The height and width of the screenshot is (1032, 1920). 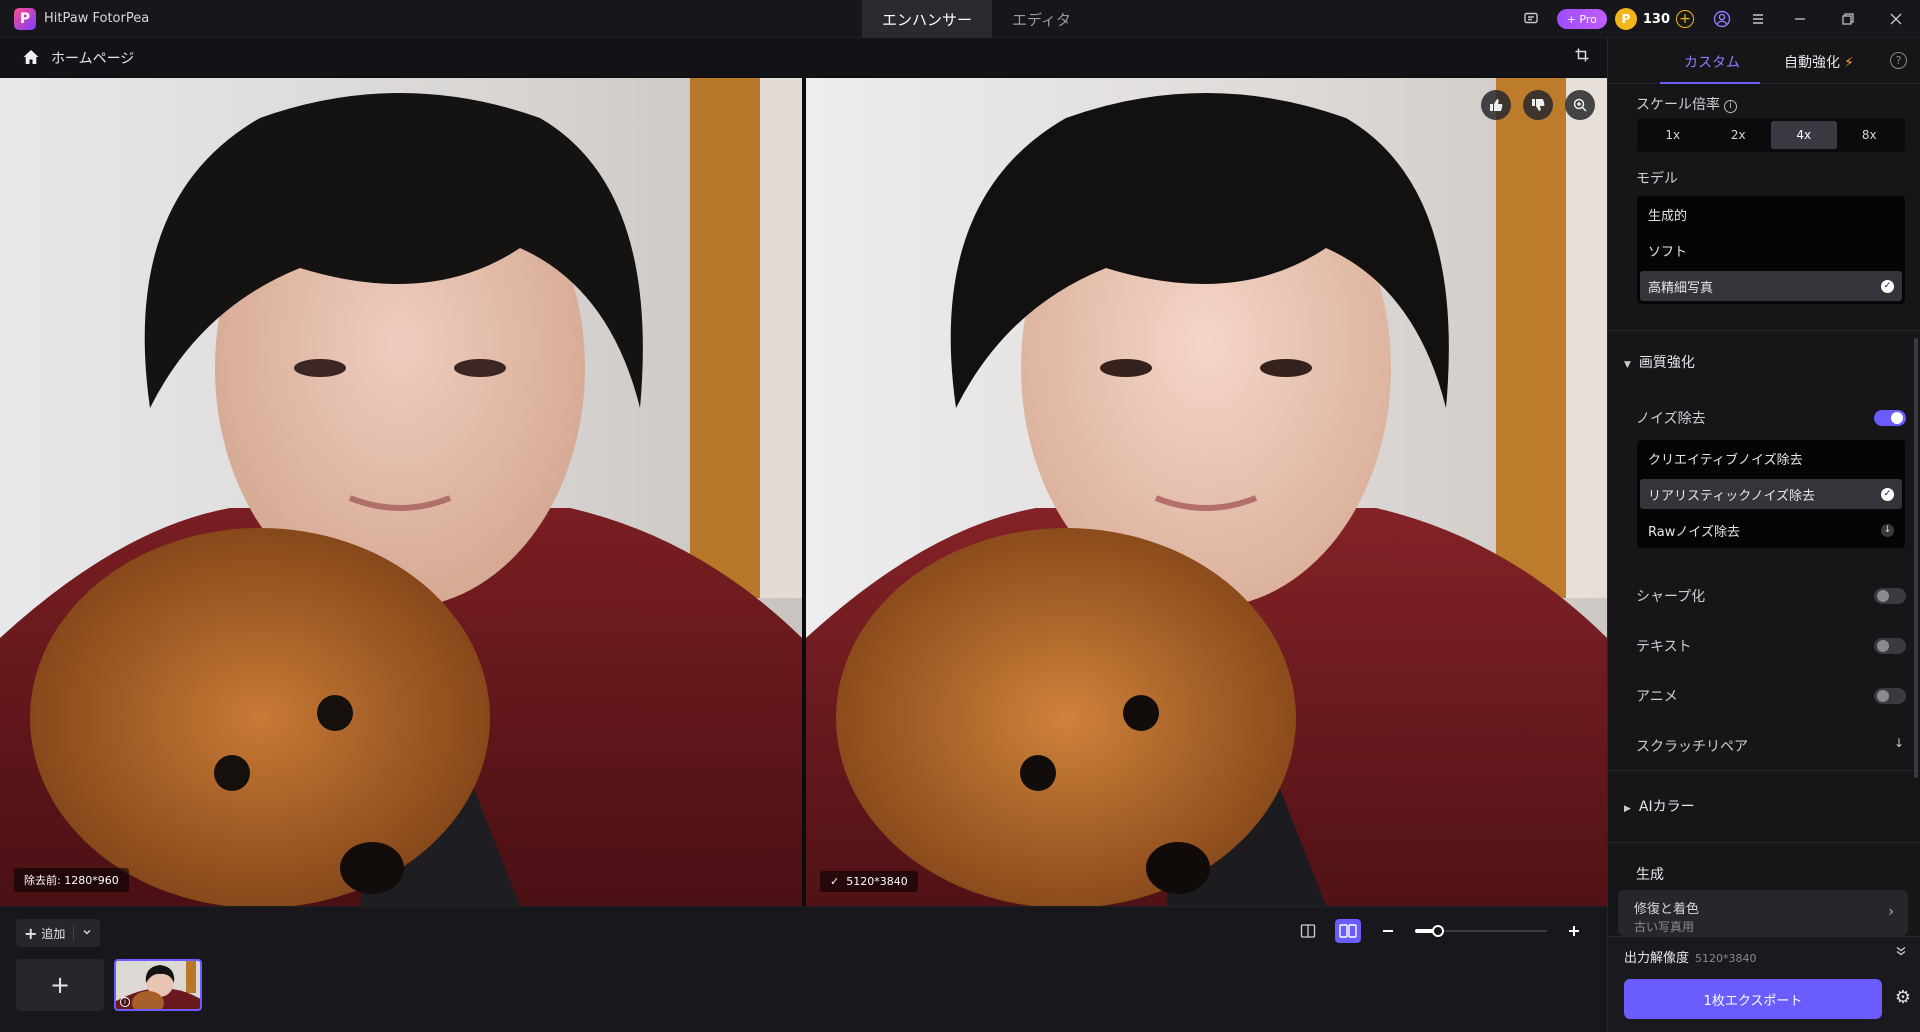 What do you see at coordinates (1574, 931) in the screenshot?
I see `zoom-in-plus-icon` at bounding box center [1574, 931].